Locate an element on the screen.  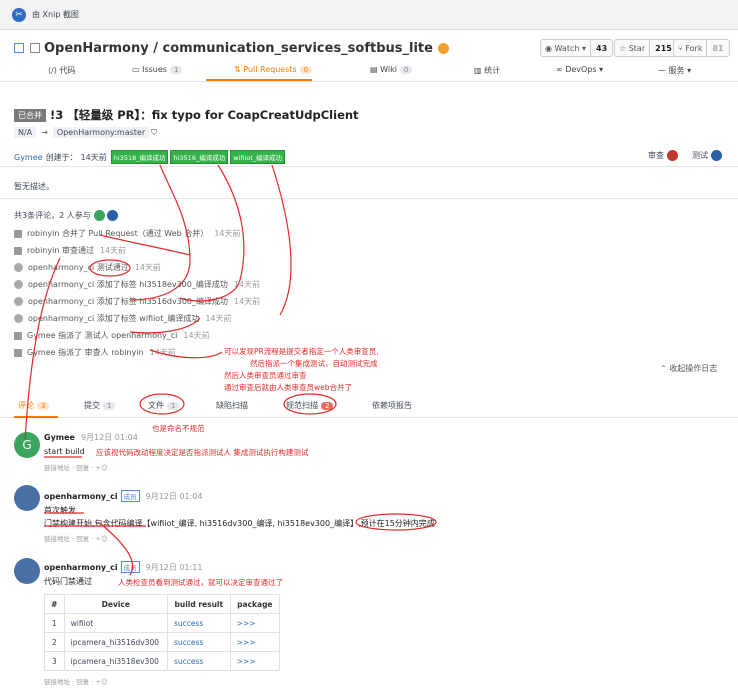
activity-label: openharmony_ci 添加了标签 wifiiot_编译成功 14天前 is located at coordinates (123, 318).